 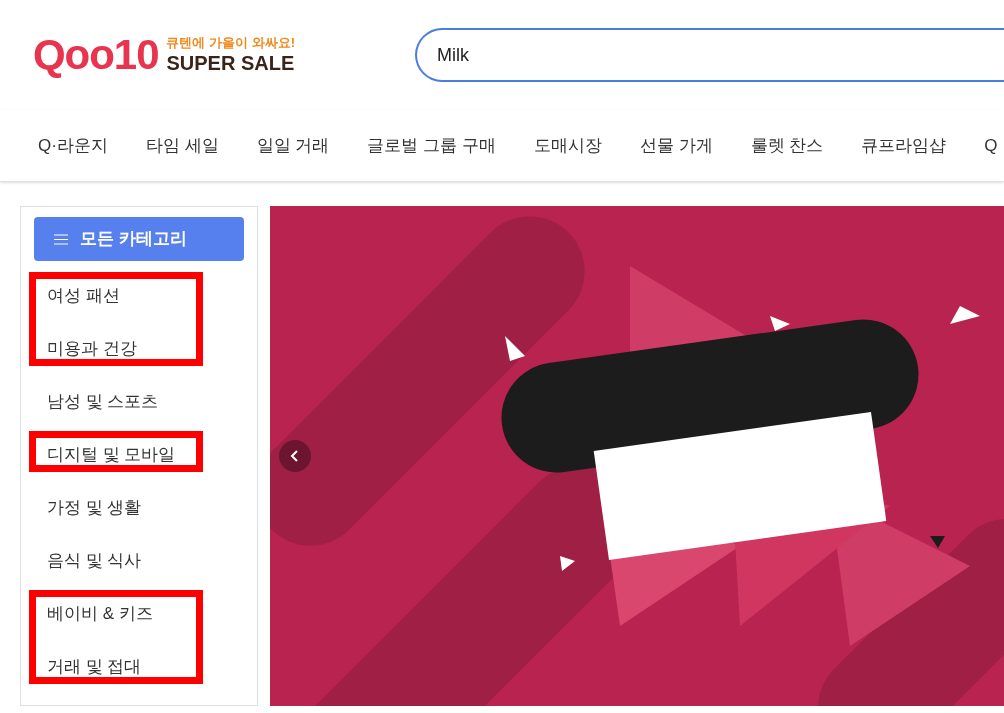 I want to click on nav-link: 도매시장, so click(x=567, y=145).